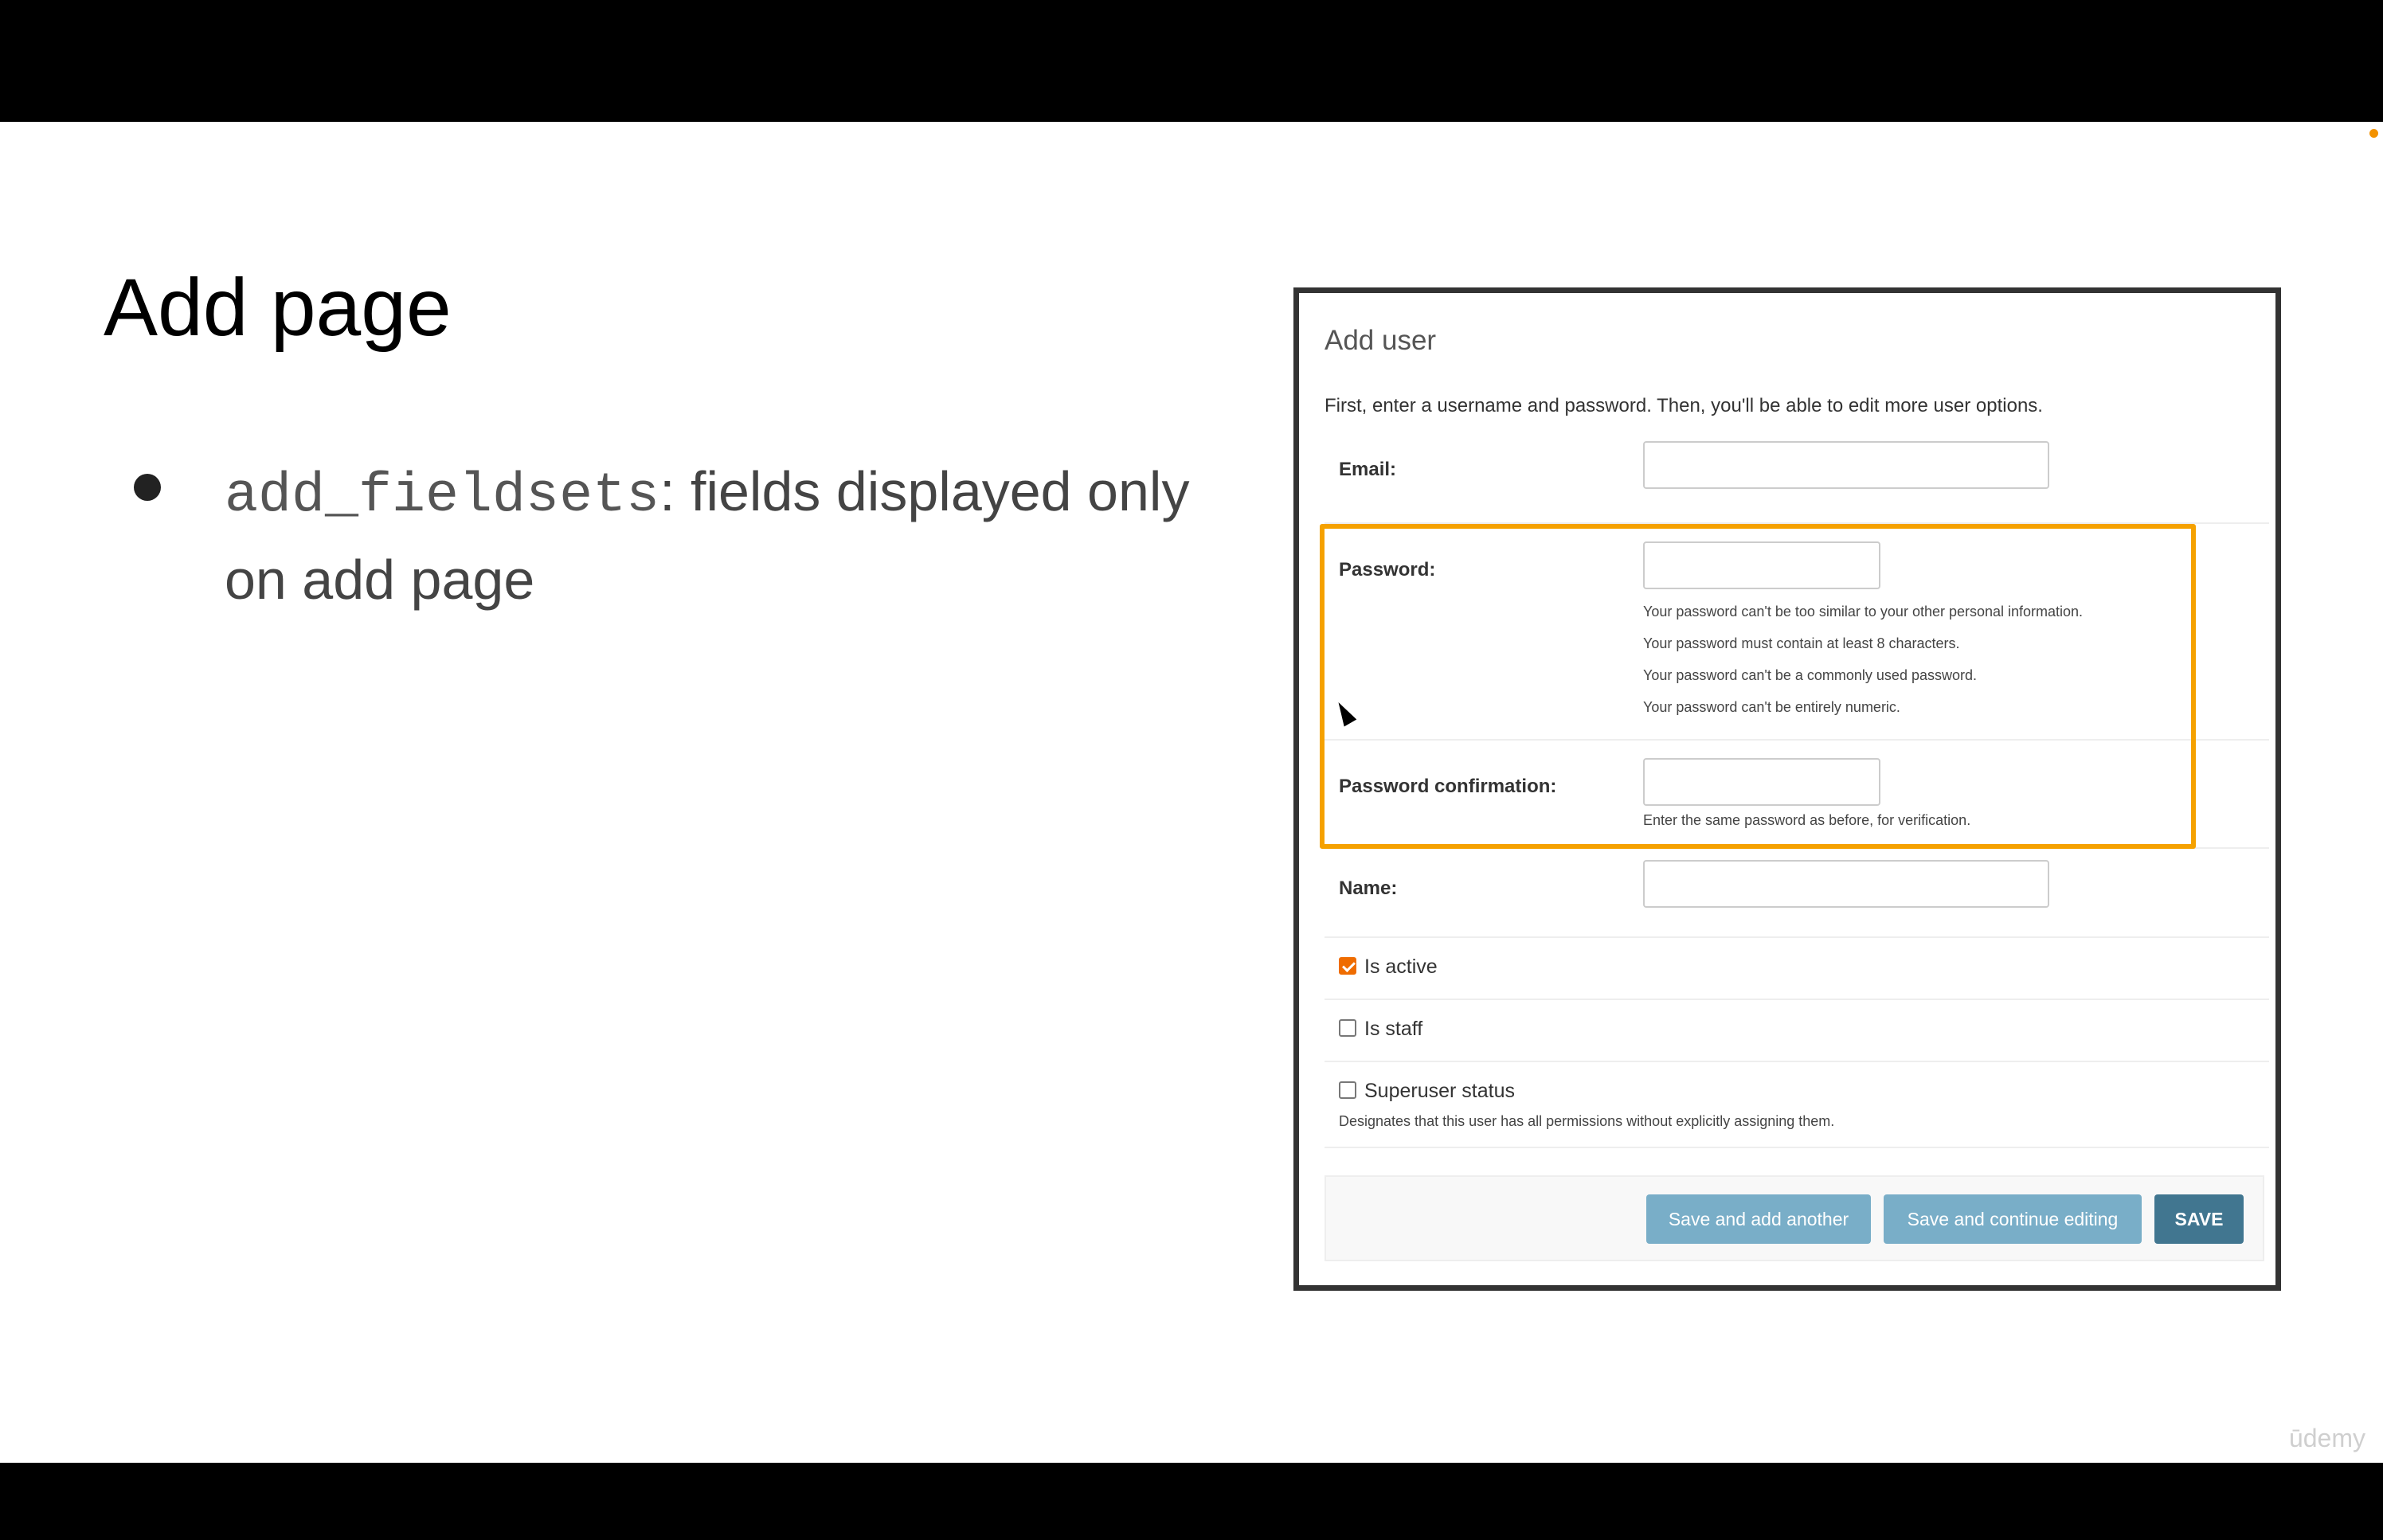 The image size is (2383, 1540). Describe the element at coordinates (278, 307) in the screenshot. I see `slide-title: Add page` at that location.